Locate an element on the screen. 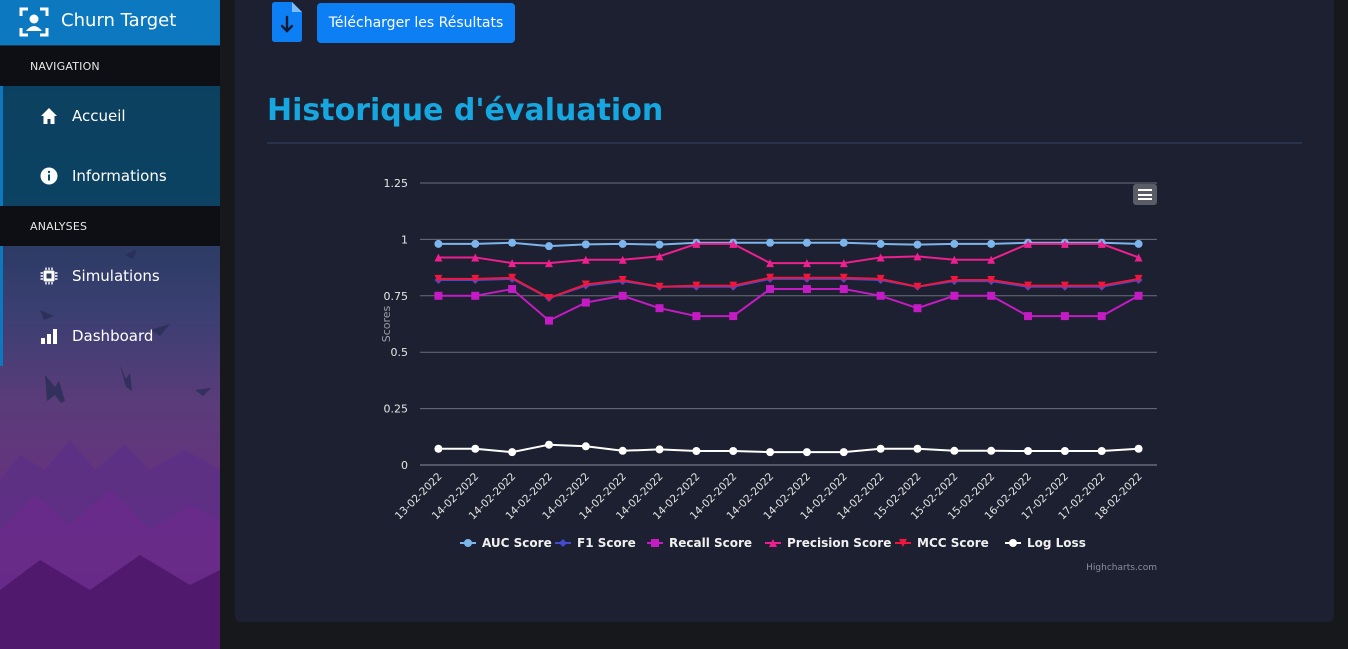  title-divider is located at coordinates (784, 143).